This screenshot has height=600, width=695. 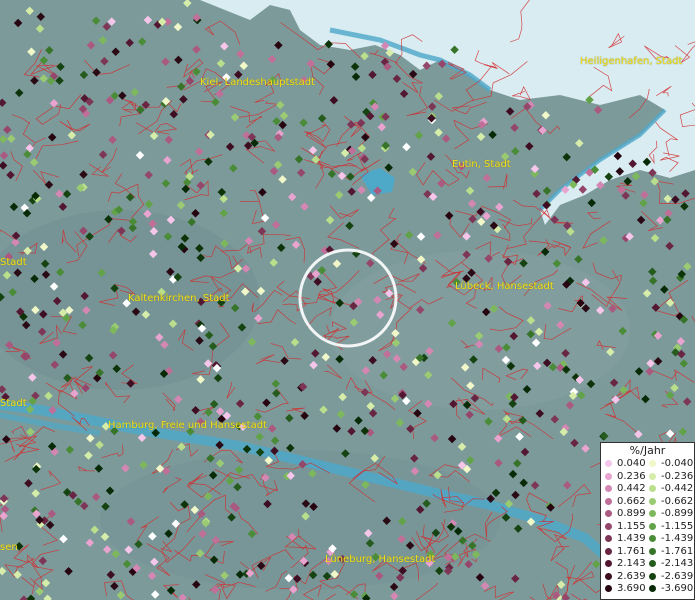 I want to click on legend-label: 0.236, so click(x=631, y=476).